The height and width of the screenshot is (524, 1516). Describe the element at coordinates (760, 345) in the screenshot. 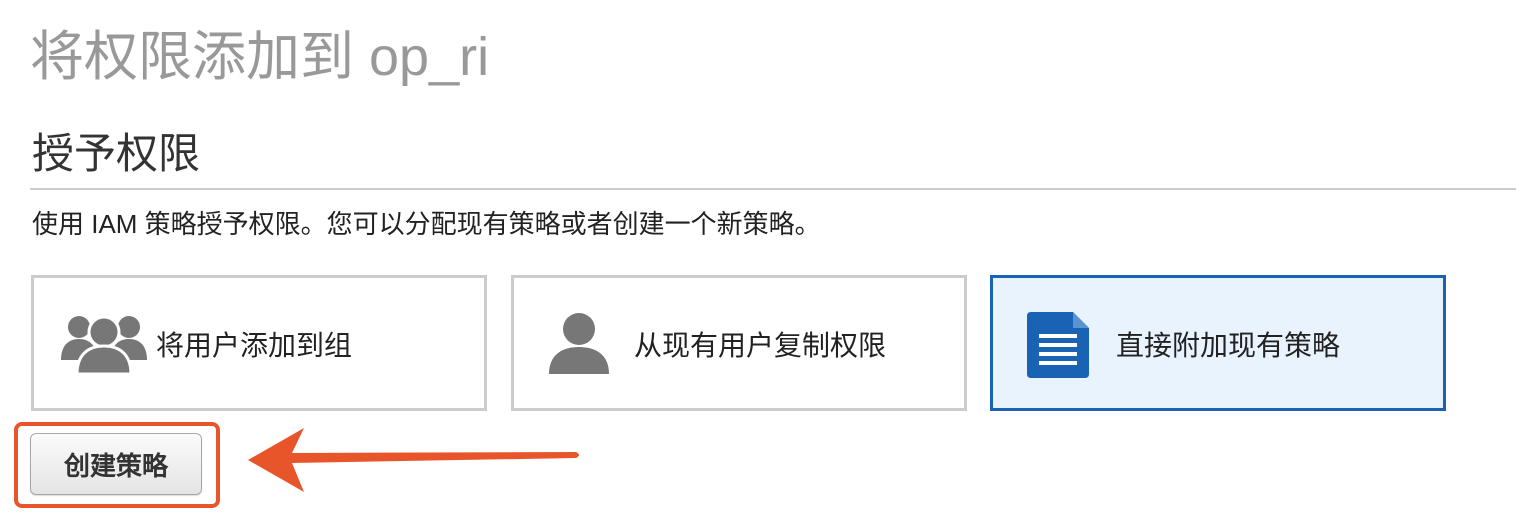

I see `option-label: 从现有用户复制权限` at that location.